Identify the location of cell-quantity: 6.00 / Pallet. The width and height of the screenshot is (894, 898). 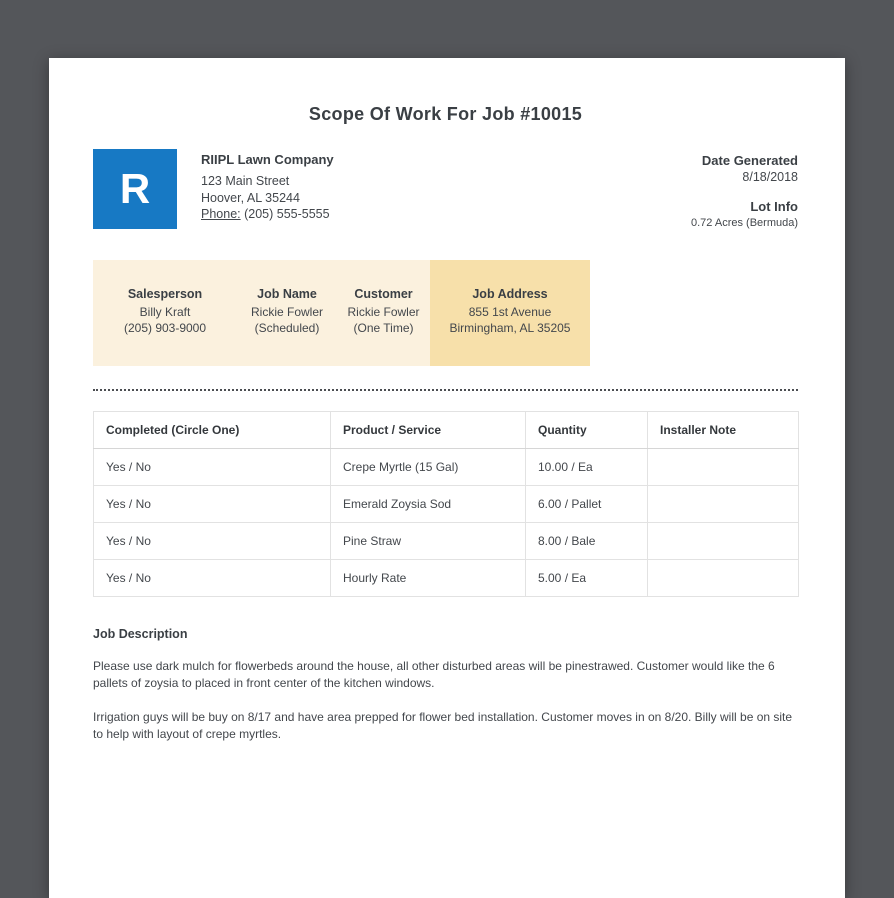
(586, 504).